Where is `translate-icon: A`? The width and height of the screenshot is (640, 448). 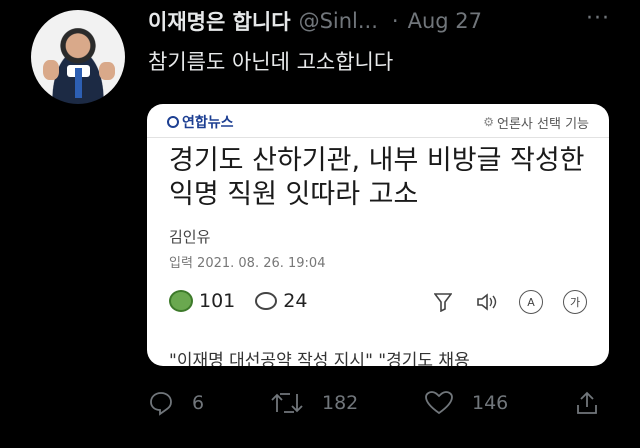 translate-icon: A is located at coordinates (531, 302).